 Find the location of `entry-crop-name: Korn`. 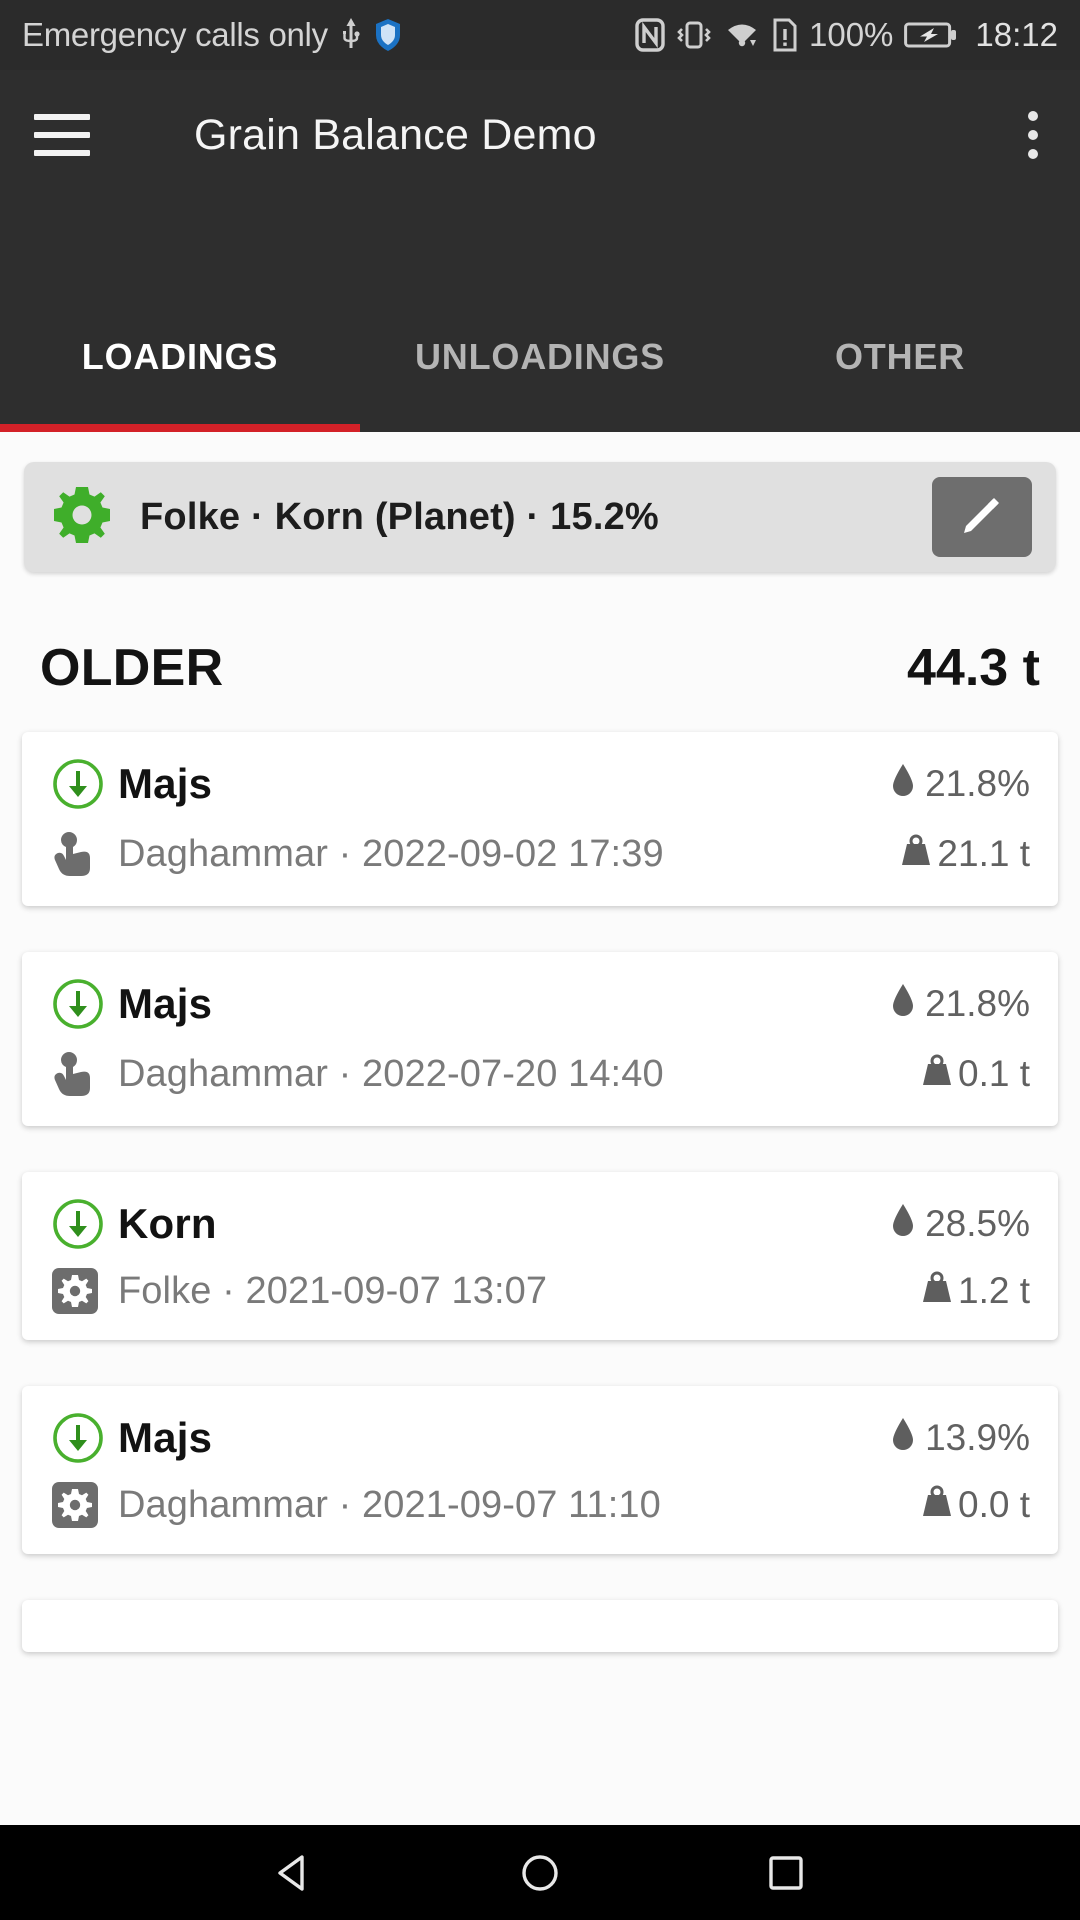

entry-crop-name: Korn is located at coordinates (167, 1223).